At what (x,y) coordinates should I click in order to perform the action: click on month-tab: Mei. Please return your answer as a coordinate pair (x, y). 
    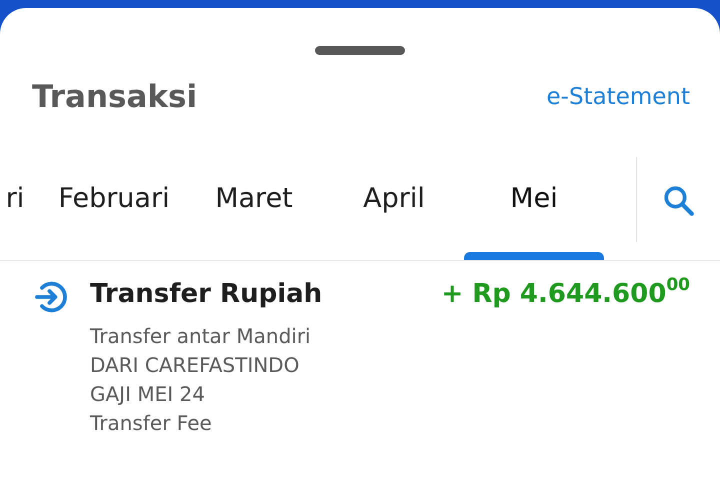
    Looking at the image, I should click on (534, 199).